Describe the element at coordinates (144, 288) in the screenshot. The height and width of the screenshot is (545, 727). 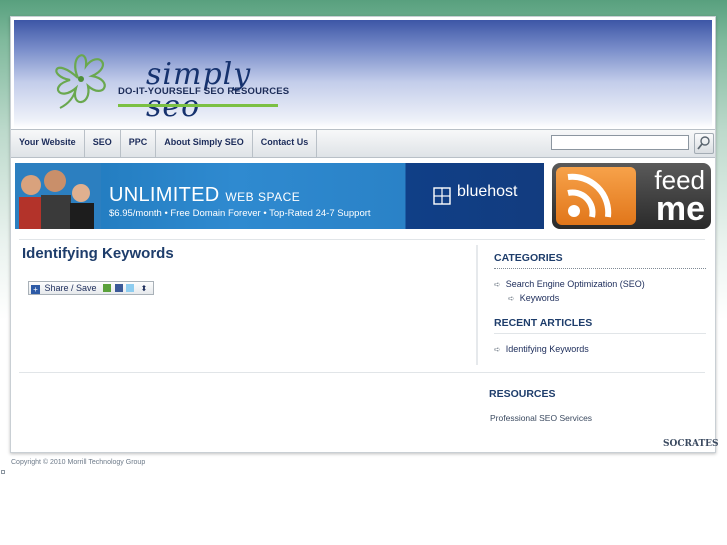
I see `updown-icon: ⬍` at that location.